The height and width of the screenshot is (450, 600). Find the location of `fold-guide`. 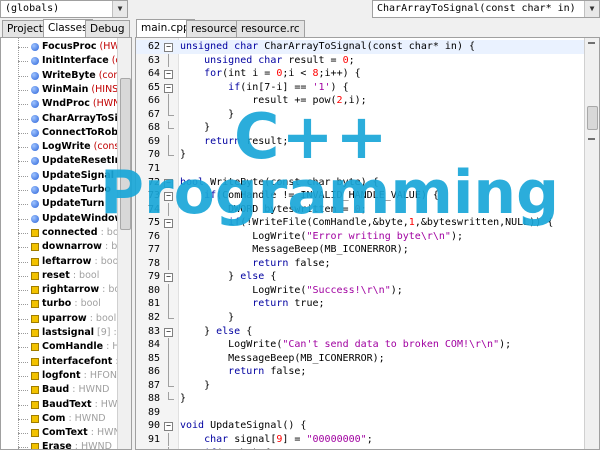

fold-guide is located at coordinates (168, 345).